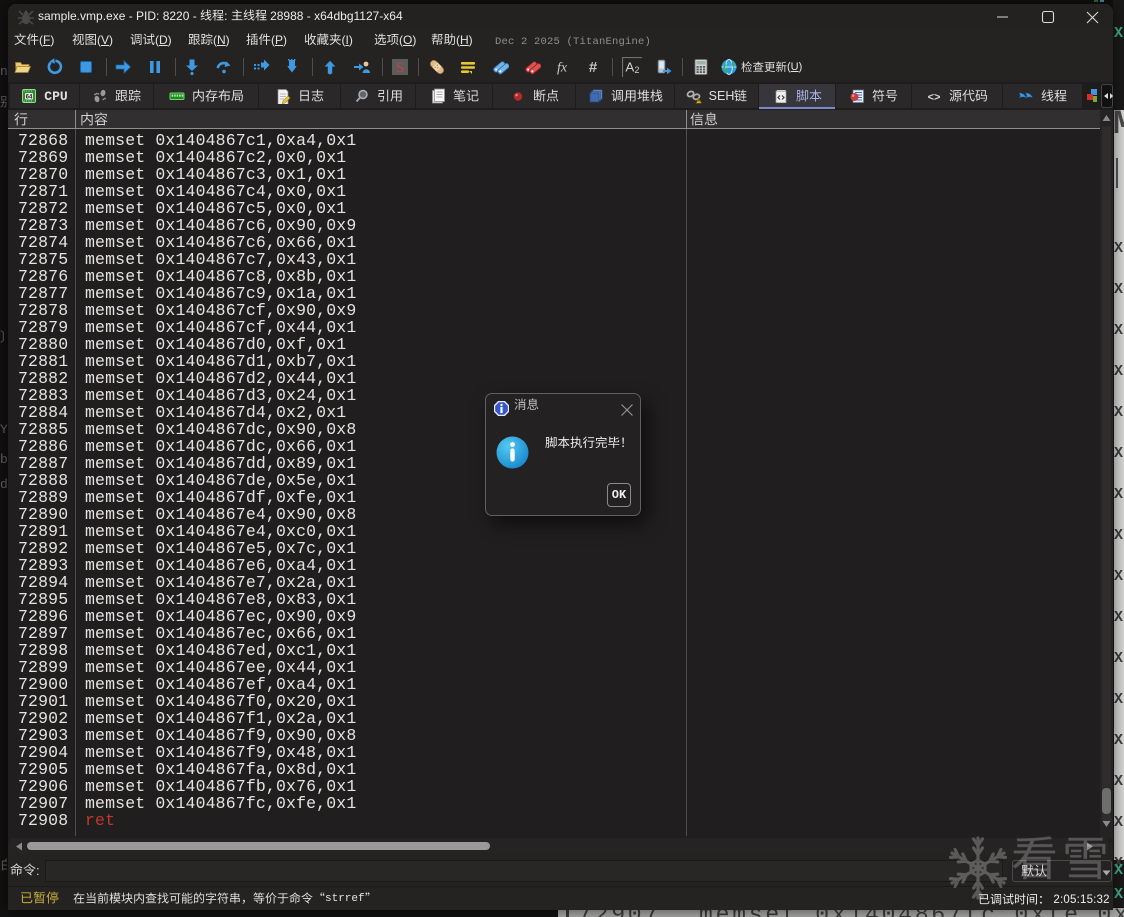  I want to click on svg-text: 64, so click(29, 98).